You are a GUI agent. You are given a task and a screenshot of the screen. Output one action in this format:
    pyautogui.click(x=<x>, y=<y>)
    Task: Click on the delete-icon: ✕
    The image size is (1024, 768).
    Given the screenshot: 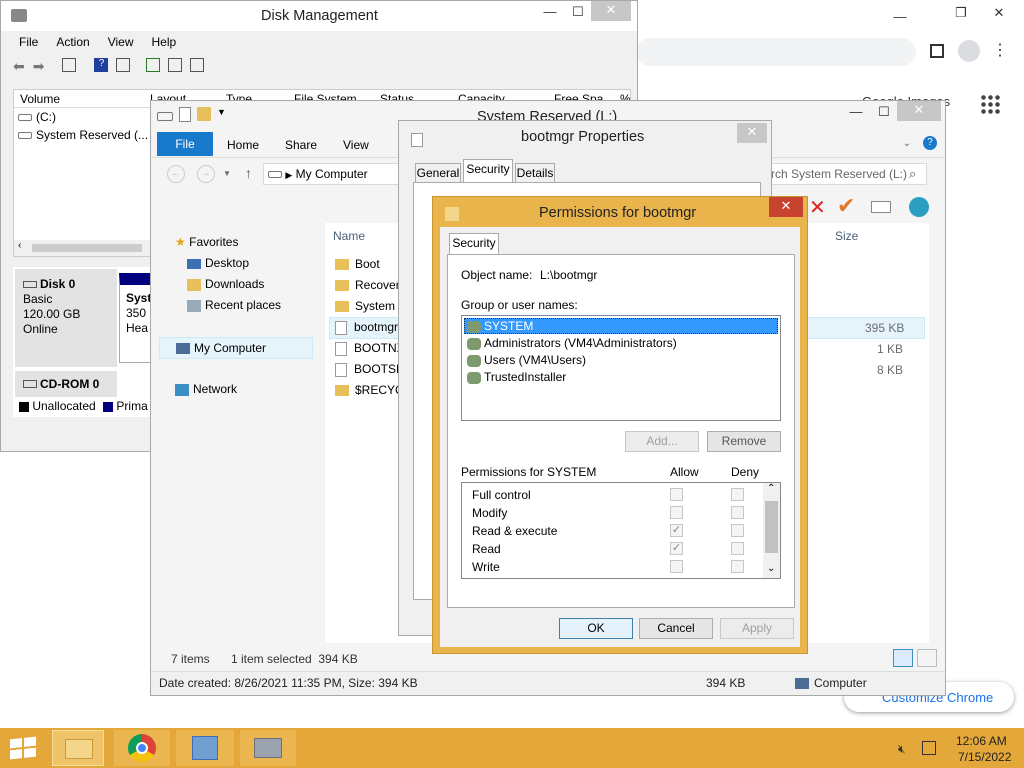 What is the action you would take?
    pyautogui.click(x=817, y=207)
    